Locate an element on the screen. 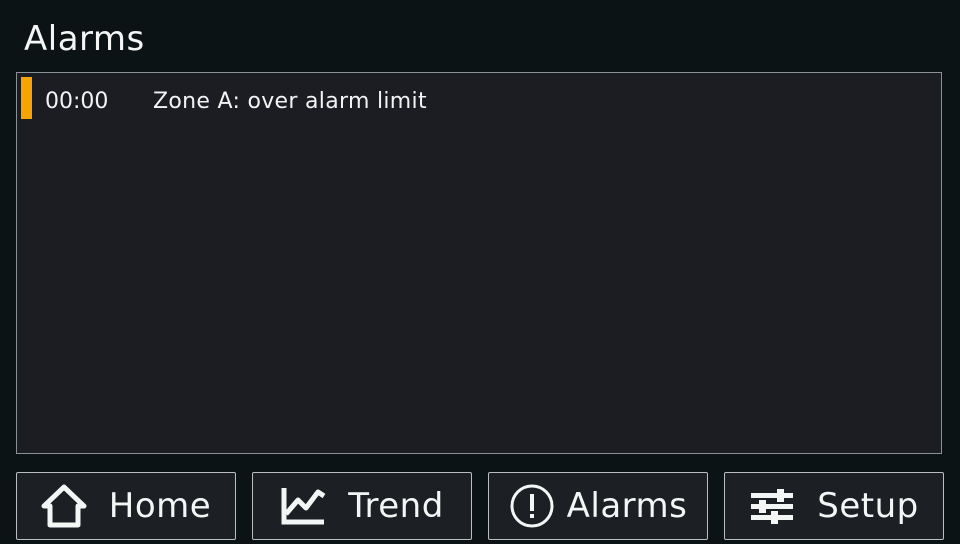 This screenshot has height=544, width=960. alarms-button: Alarms is located at coordinates (598, 506).